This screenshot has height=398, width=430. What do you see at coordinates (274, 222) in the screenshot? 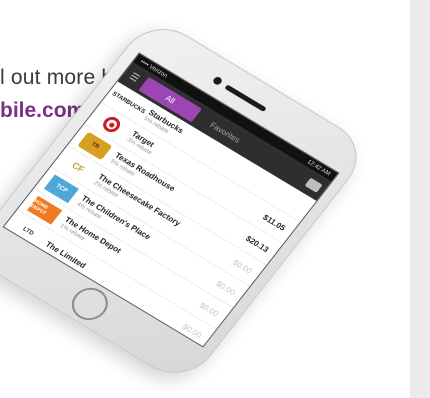
I see `merchant-amount: $11.05` at bounding box center [274, 222].